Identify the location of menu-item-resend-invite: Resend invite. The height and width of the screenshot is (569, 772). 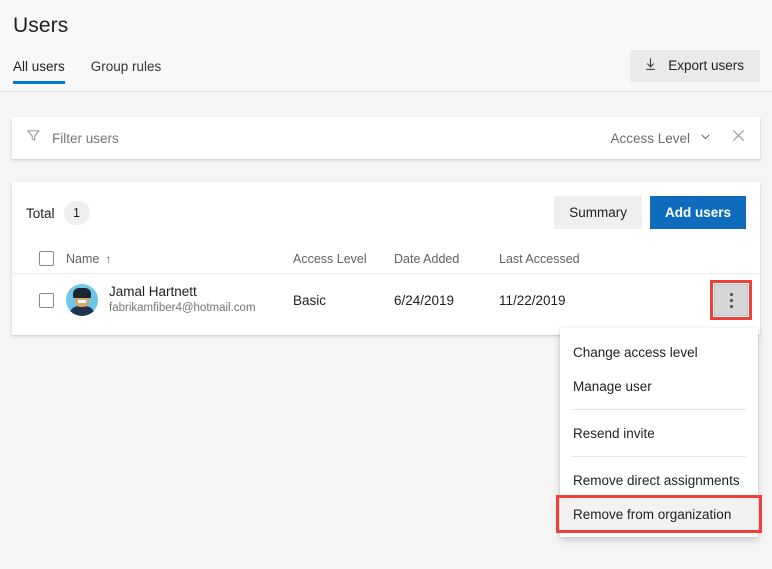
(659, 433).